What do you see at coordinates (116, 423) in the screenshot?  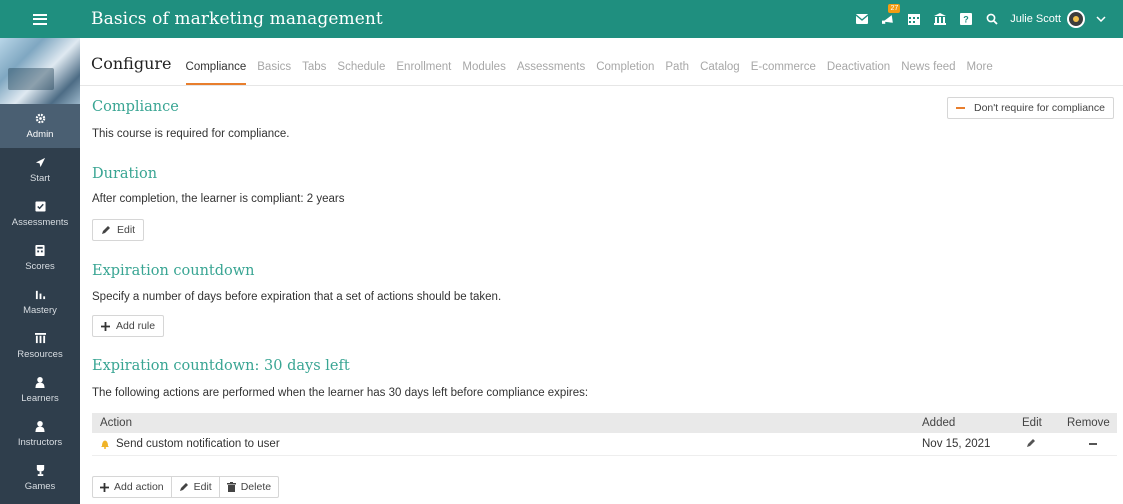 I see `column-action: Action` at bounding box center [116, 423].